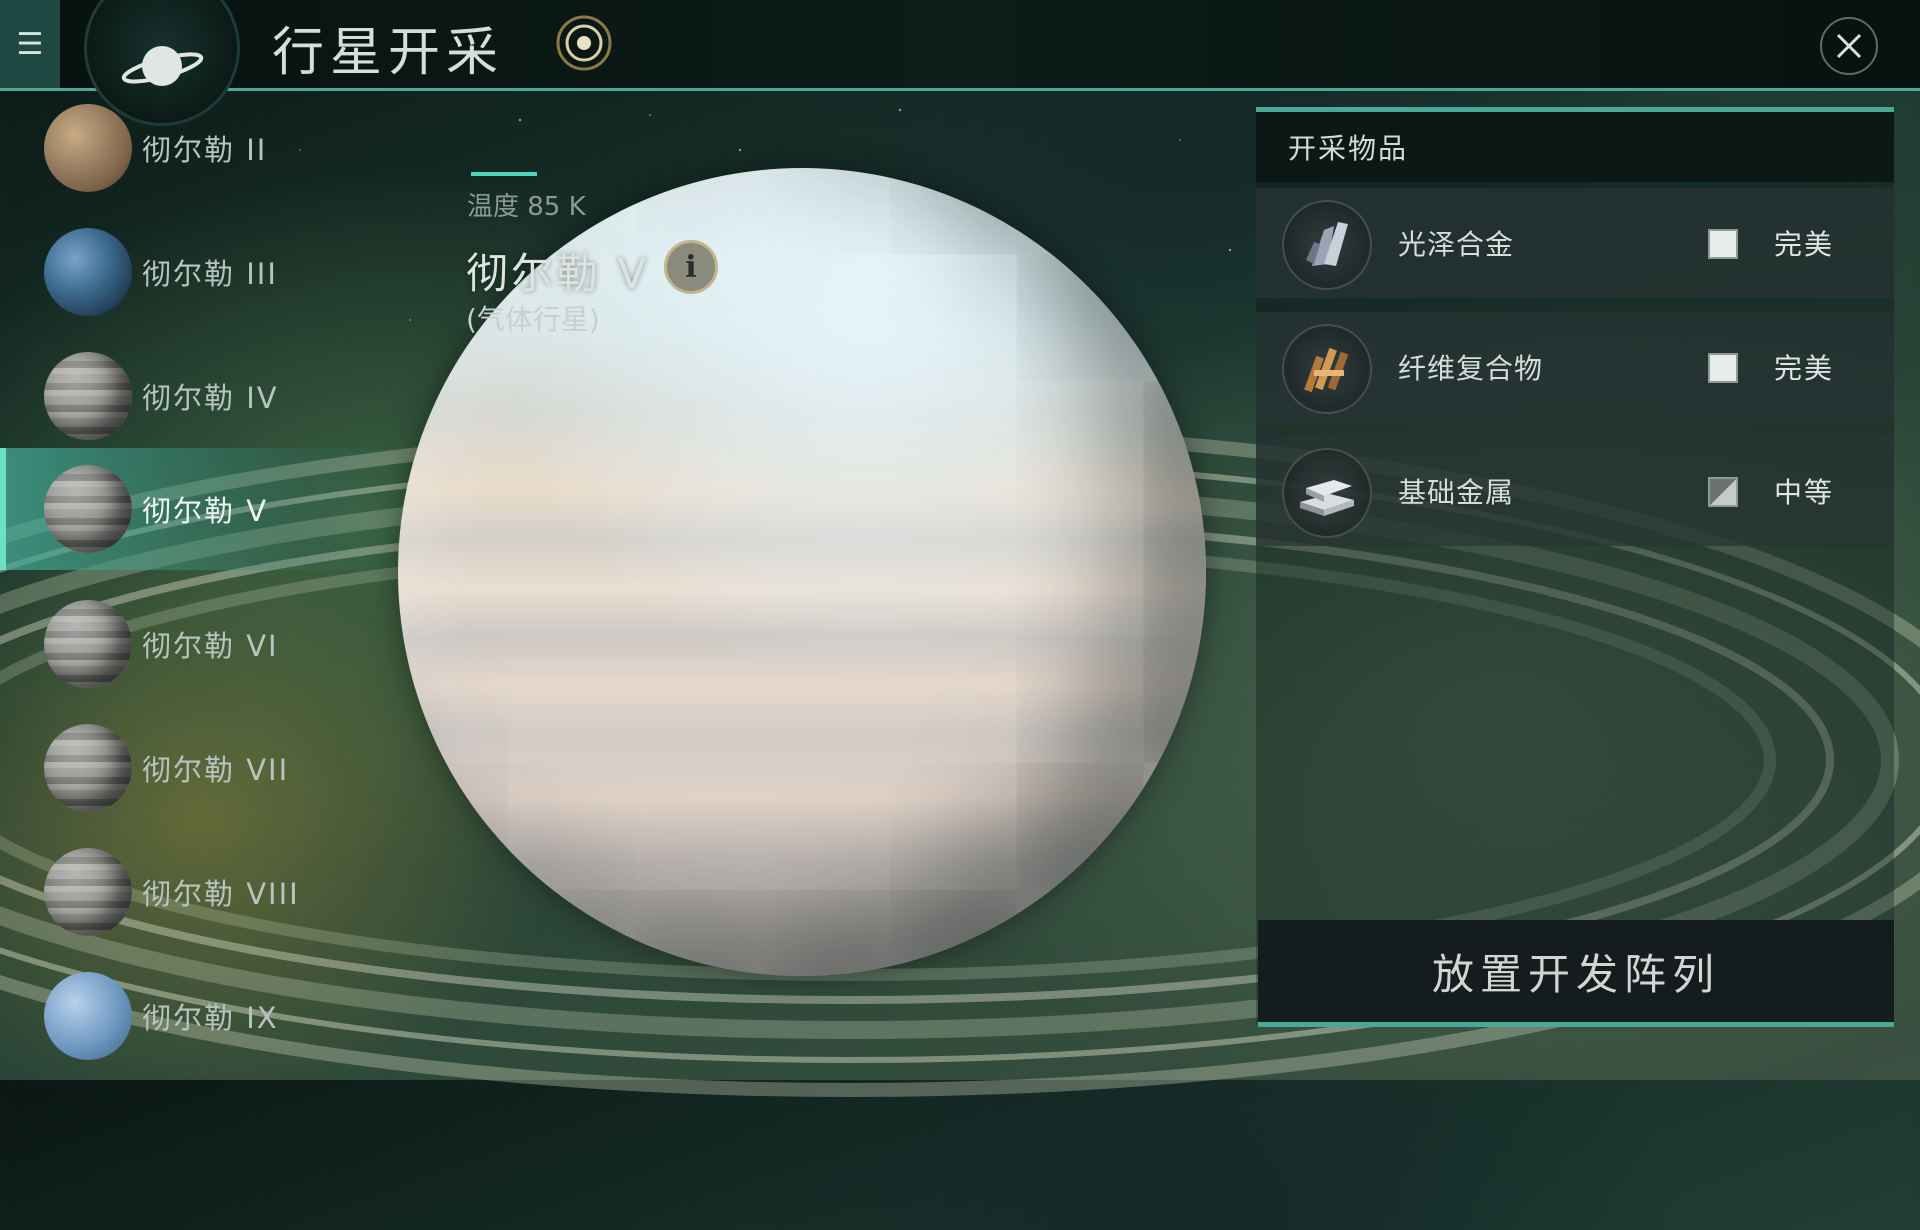 This screenshot has height=1230, width=1920. Describe the element at coordinates (388, 53) in the screenshot. I see `page-title: 行星开采` at that location.